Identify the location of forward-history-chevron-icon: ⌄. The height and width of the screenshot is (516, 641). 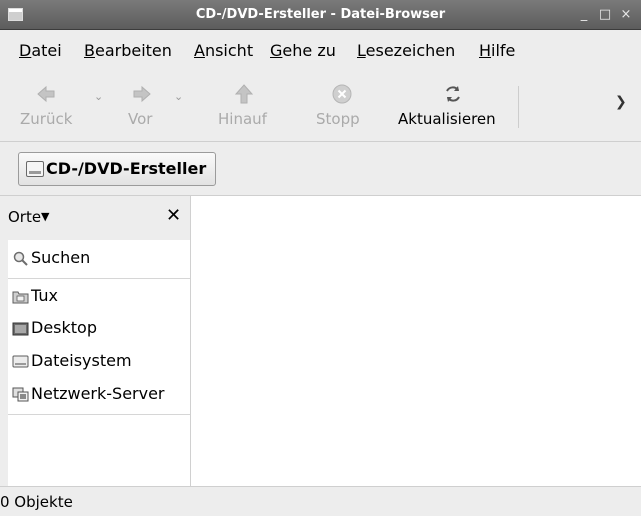
(178, 96).